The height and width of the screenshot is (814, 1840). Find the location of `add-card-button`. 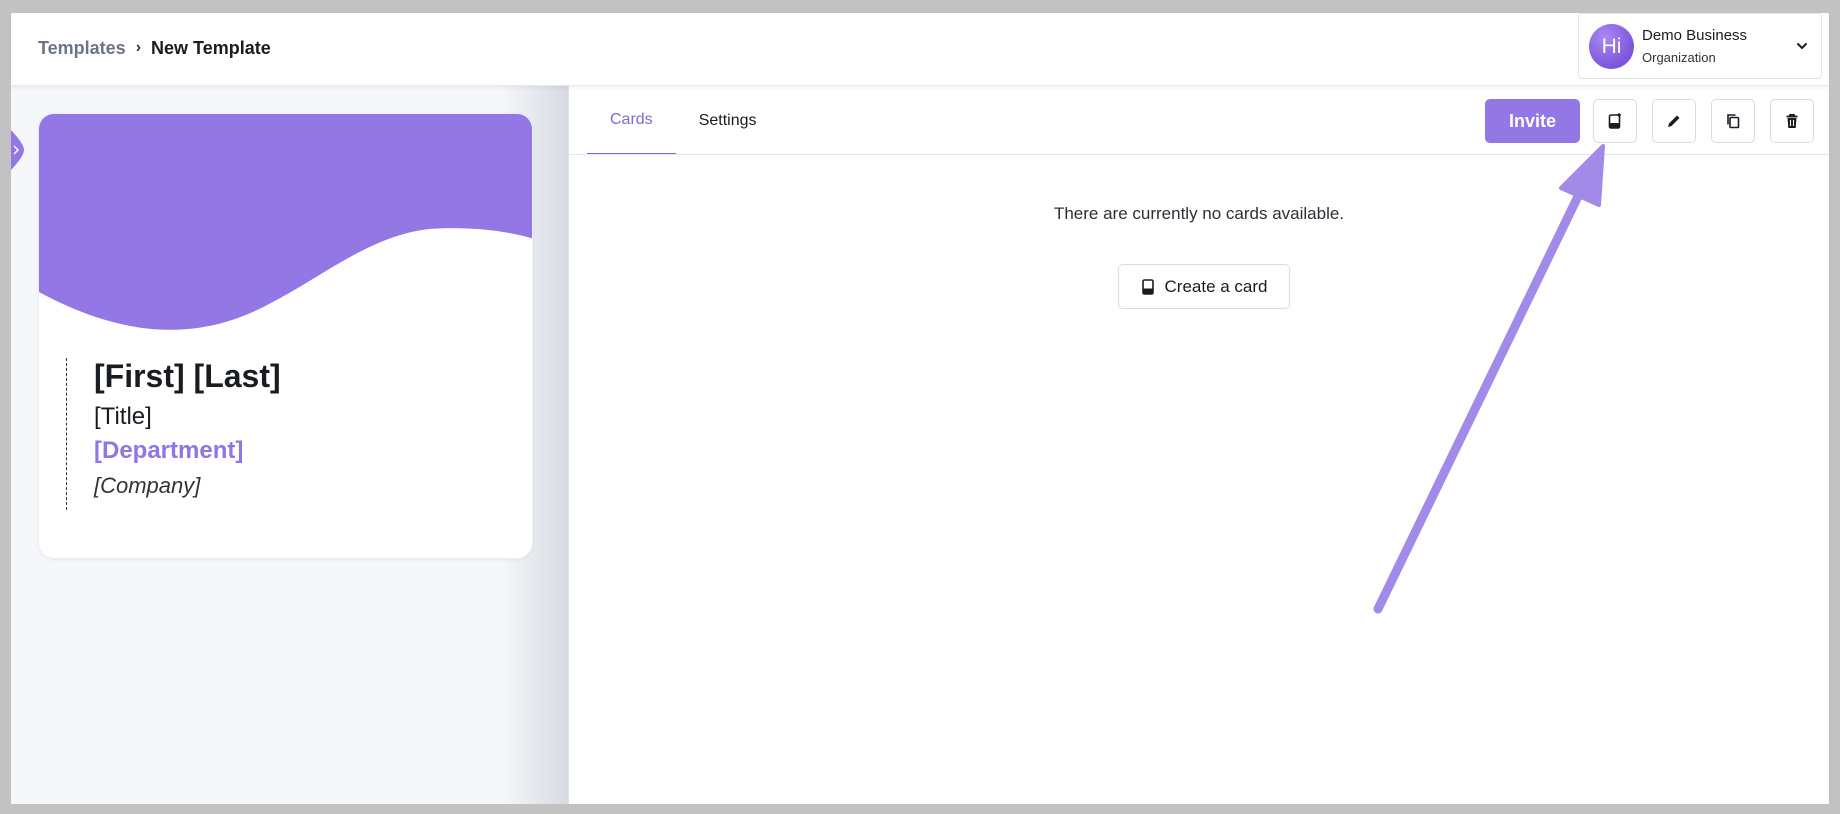

add-card-button is located at coordinates (1615, 121).